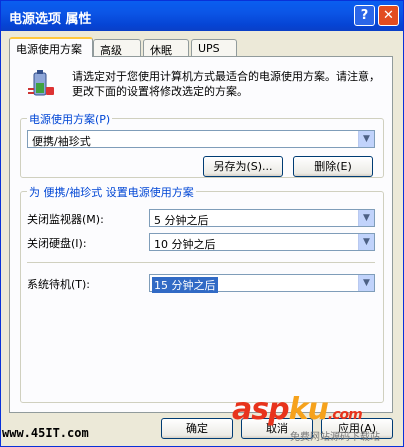 The image size is (404, 447). What do you see at coordinates (57, 243) in the screenshot?
I see `harddisk-label: 关闭硬盘(I):` at bounding box center [57, 243].